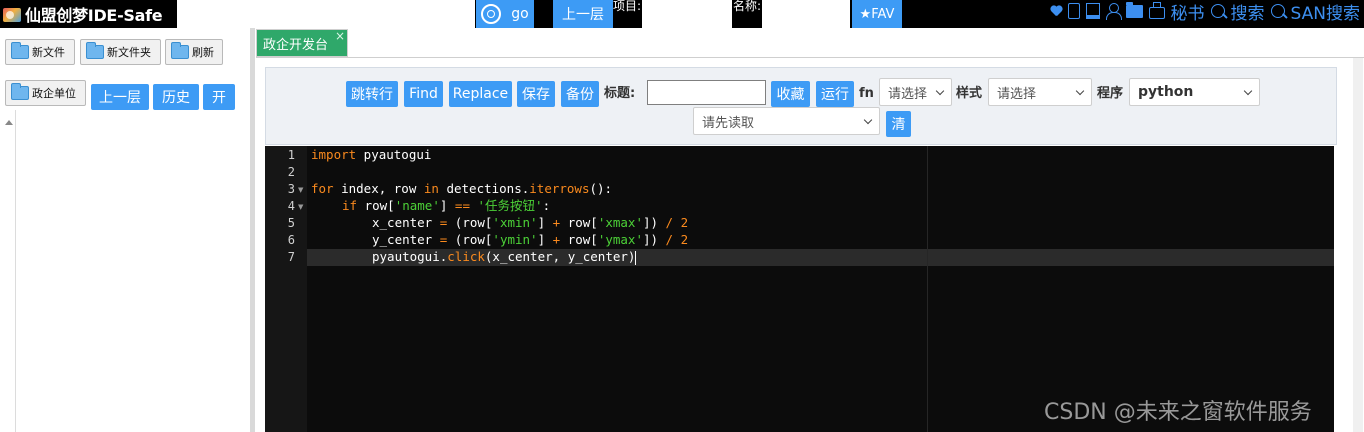 Image resolution: width=1364 pixels, height=432 pixels. I want to click on history-button: 历史, so click(176, 97).